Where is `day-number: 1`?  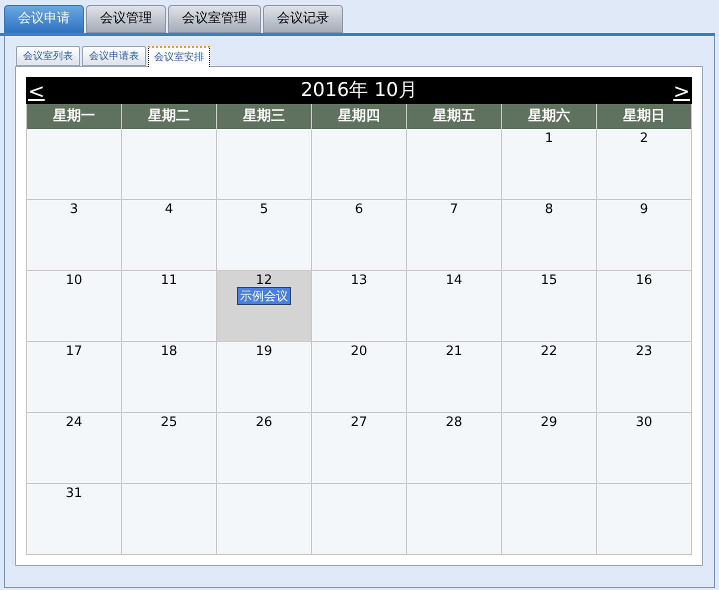 day-number: 1 is located at coordinates (549, 138).